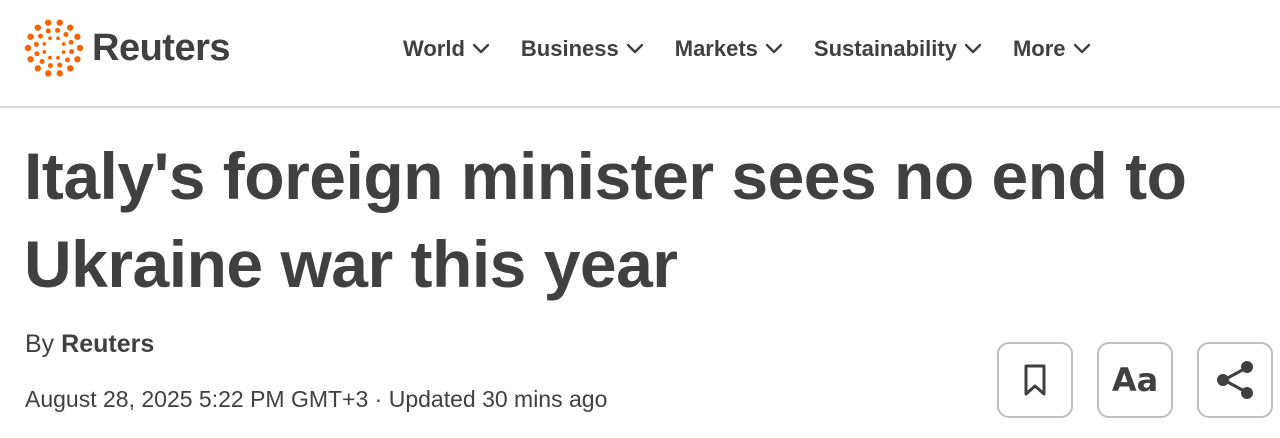 The height and width of the screenshot is (438, 1280). I want to click on share-button, so click(1235, 380).